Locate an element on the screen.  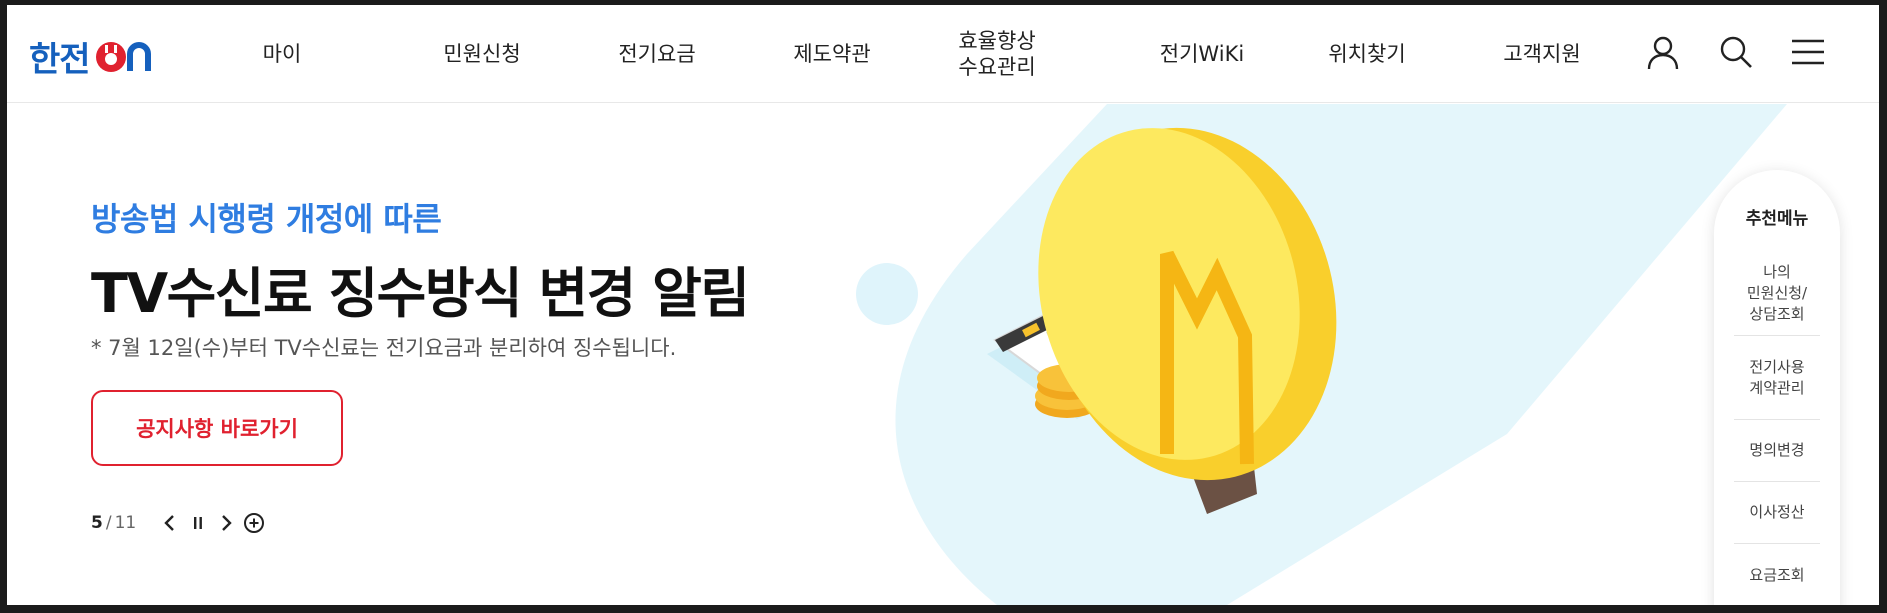
side-item-move-settlement: 이사정산 is located at coordinates (1777, 513).